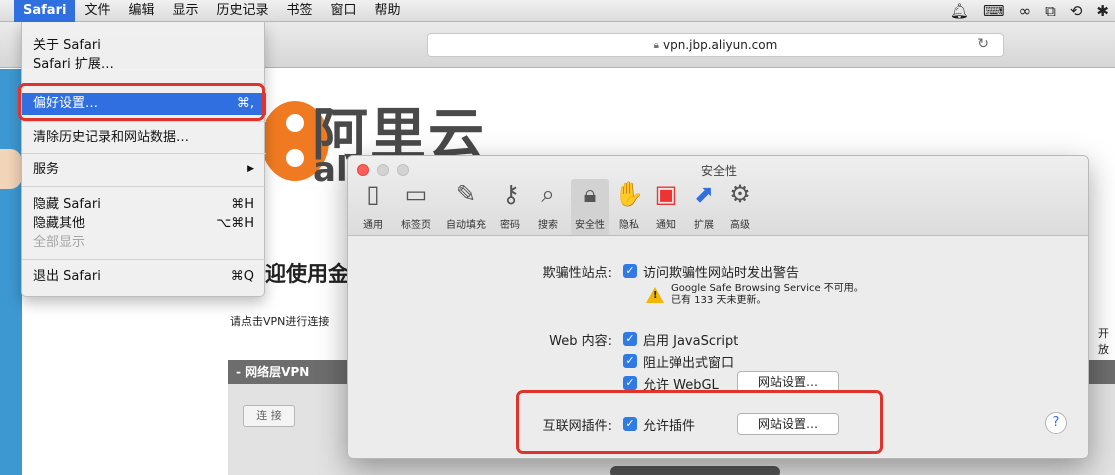 The image size is (1115, 475). I want to click on tab-notifications: ▣ 通知, so click(666, 207).